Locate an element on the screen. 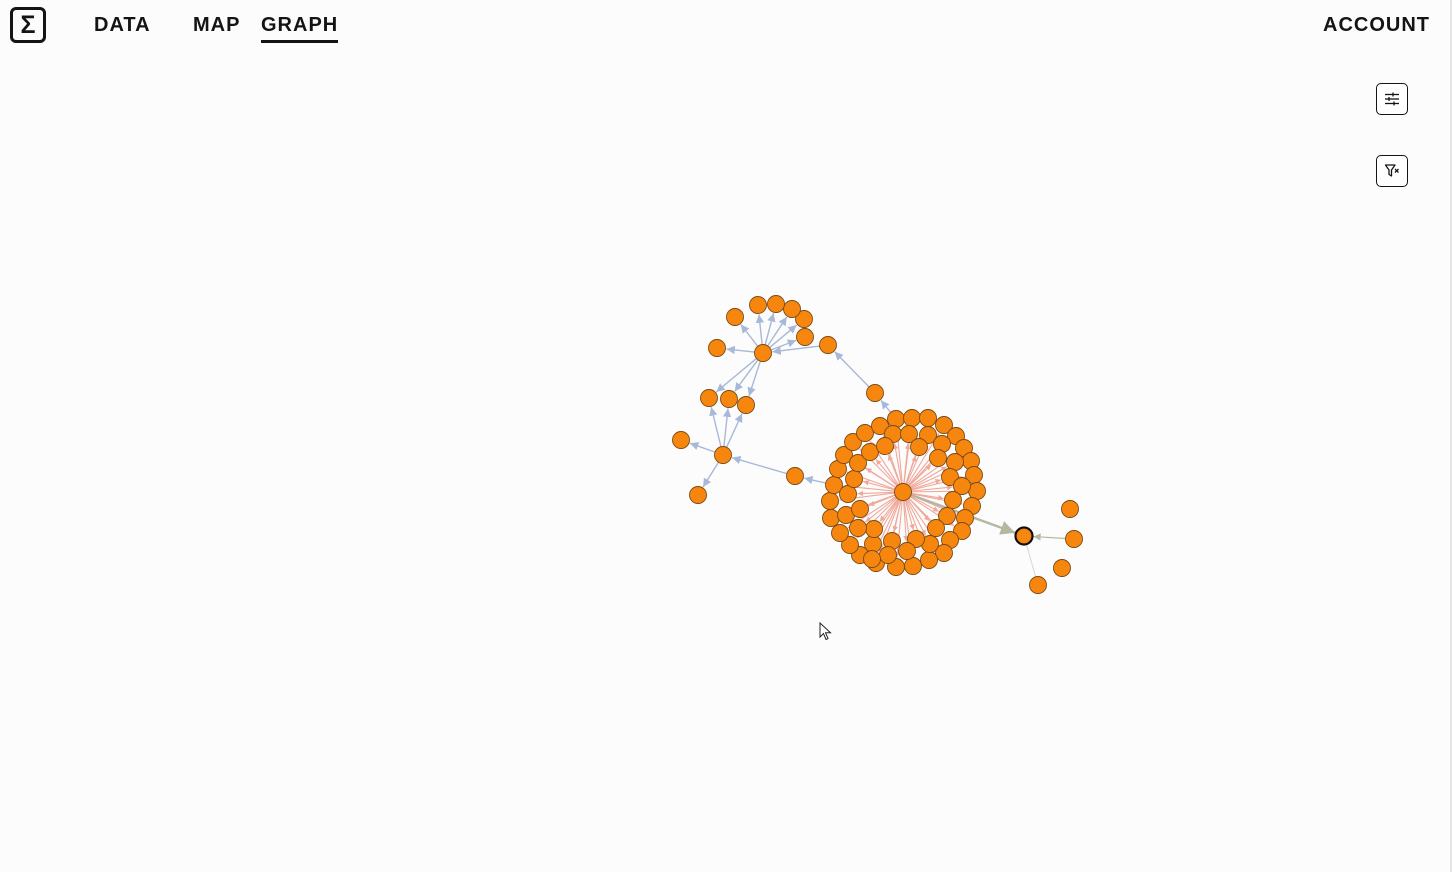 This screenshot has width=1452, height=872. graph-node-hub is located at coordinates (903, 492).